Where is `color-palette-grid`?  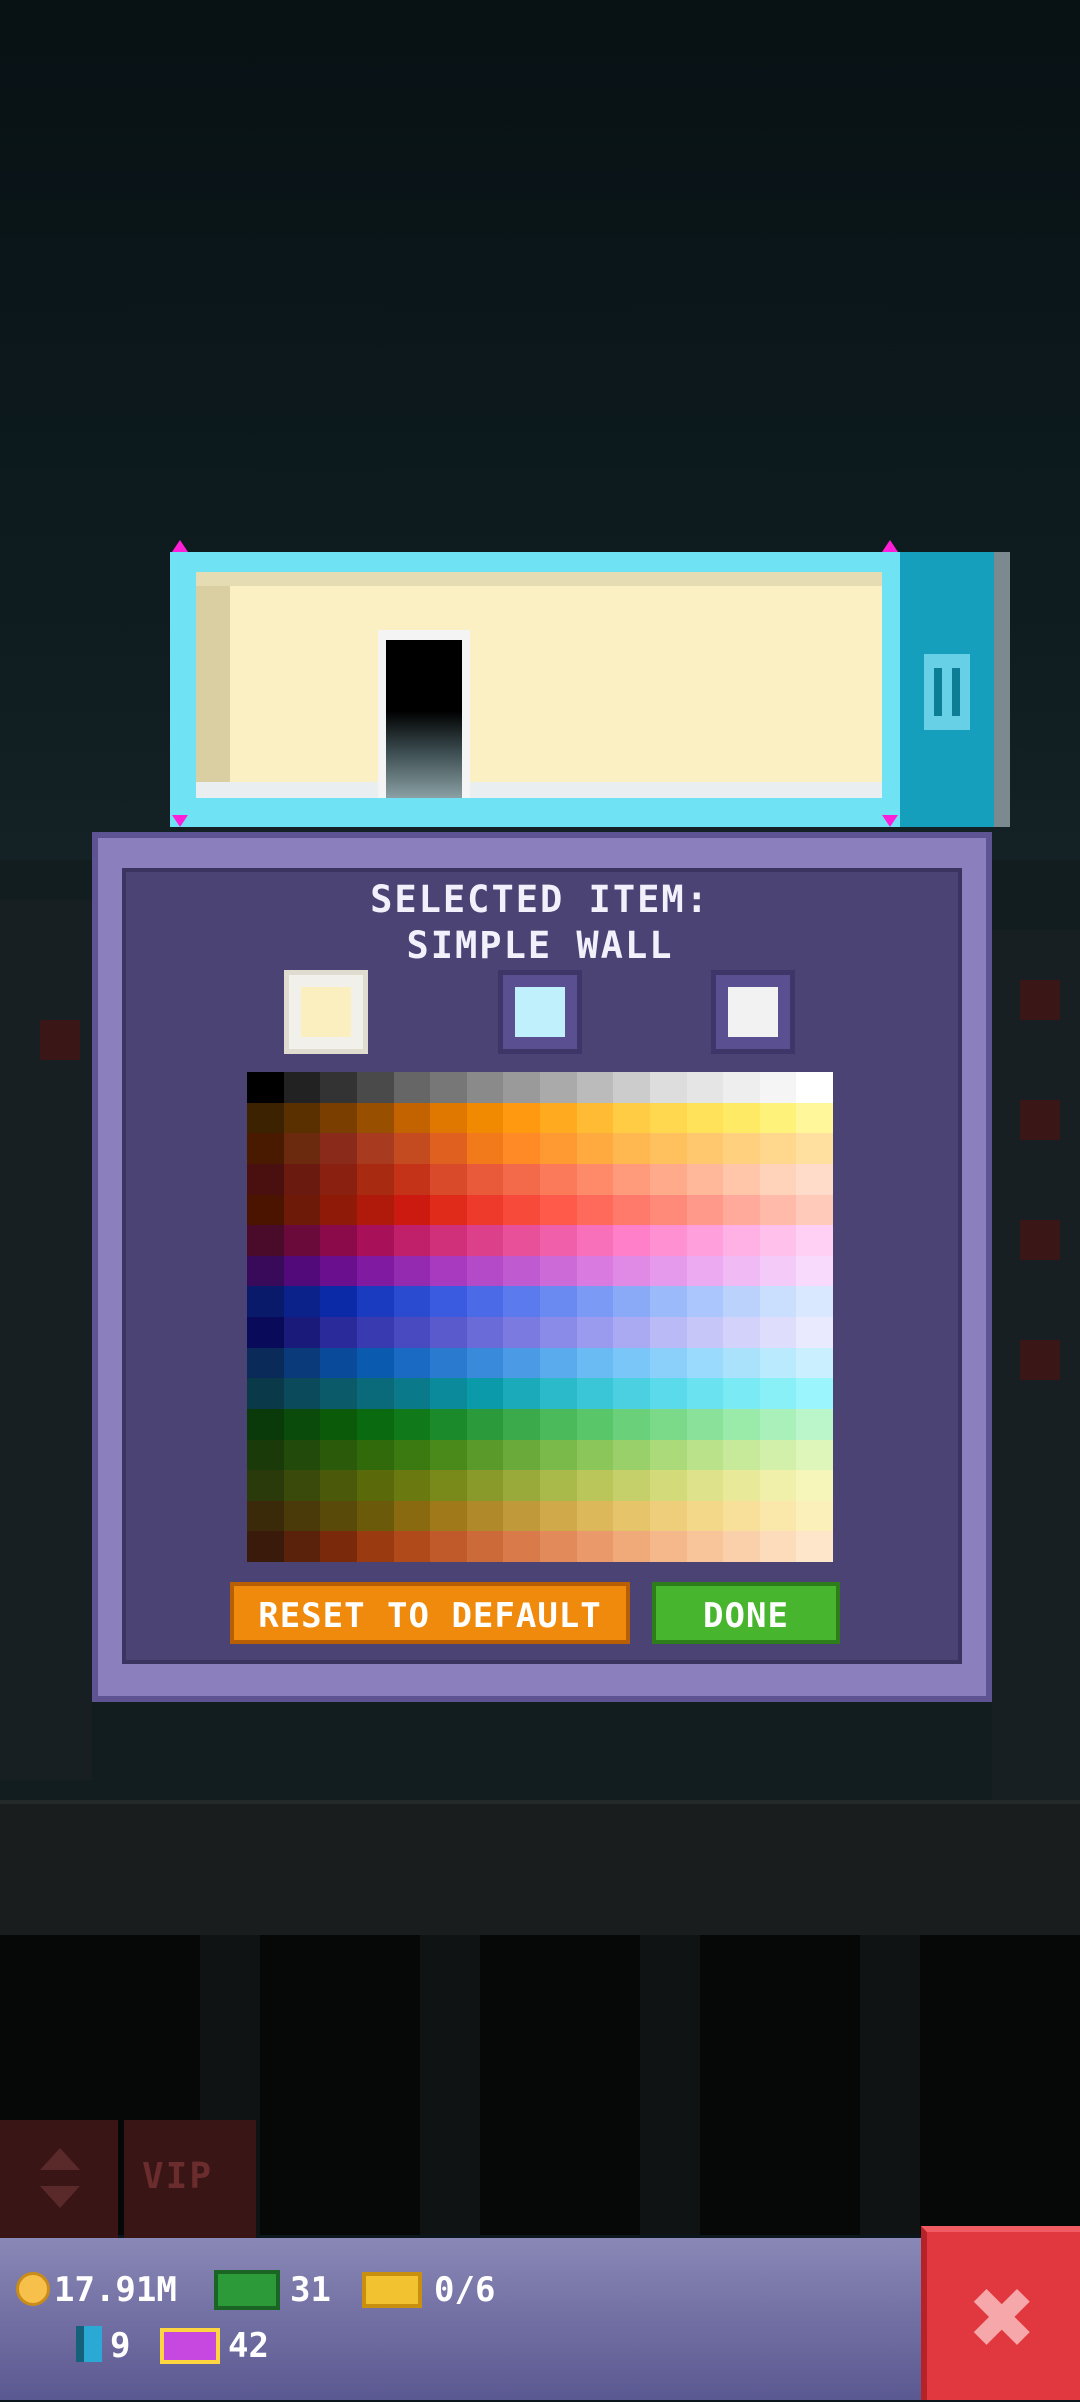 color-palette-grid is located at coordinates (540, 1317).